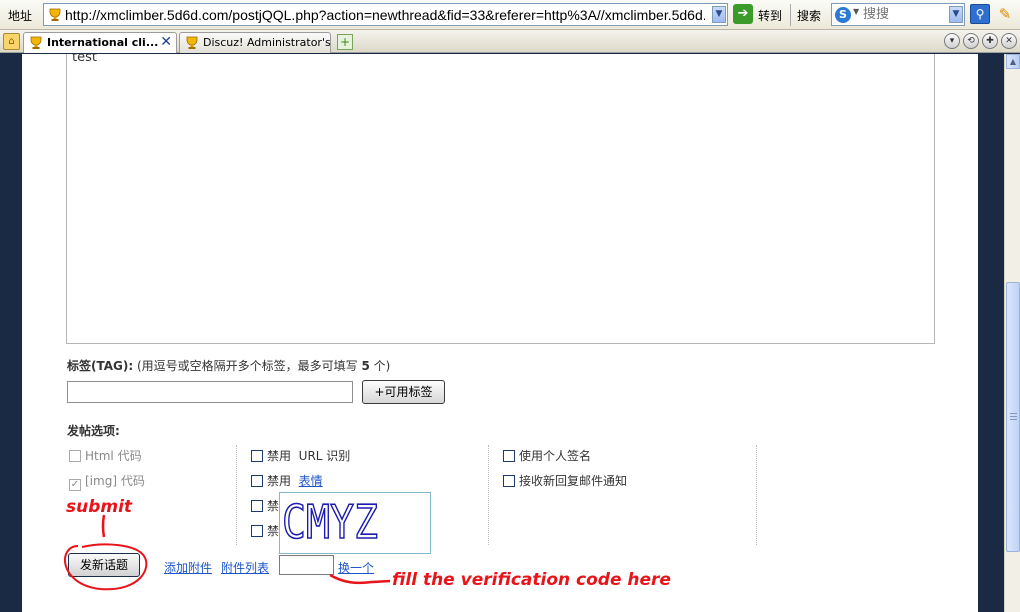 Image resolution: width=1020 pixels, height=612 pixels. What do you see at coordinates (403, 392) in the screenshot?
I see `available-tags-button: +可用标签` at bounding box center [403, 392].